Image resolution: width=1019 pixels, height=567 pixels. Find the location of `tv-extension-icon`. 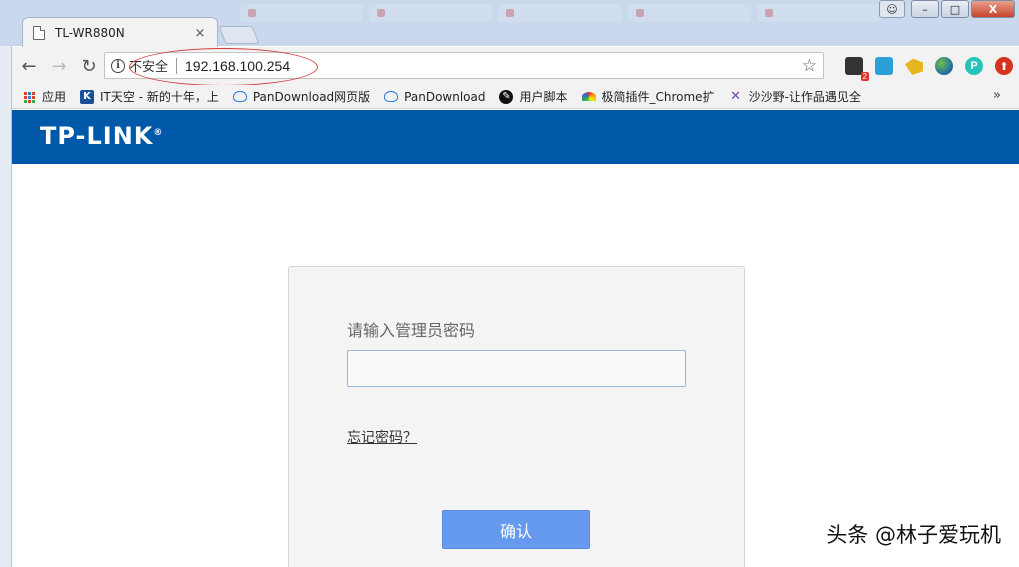

tv-extension-icon is located at coordinates (884, 66).